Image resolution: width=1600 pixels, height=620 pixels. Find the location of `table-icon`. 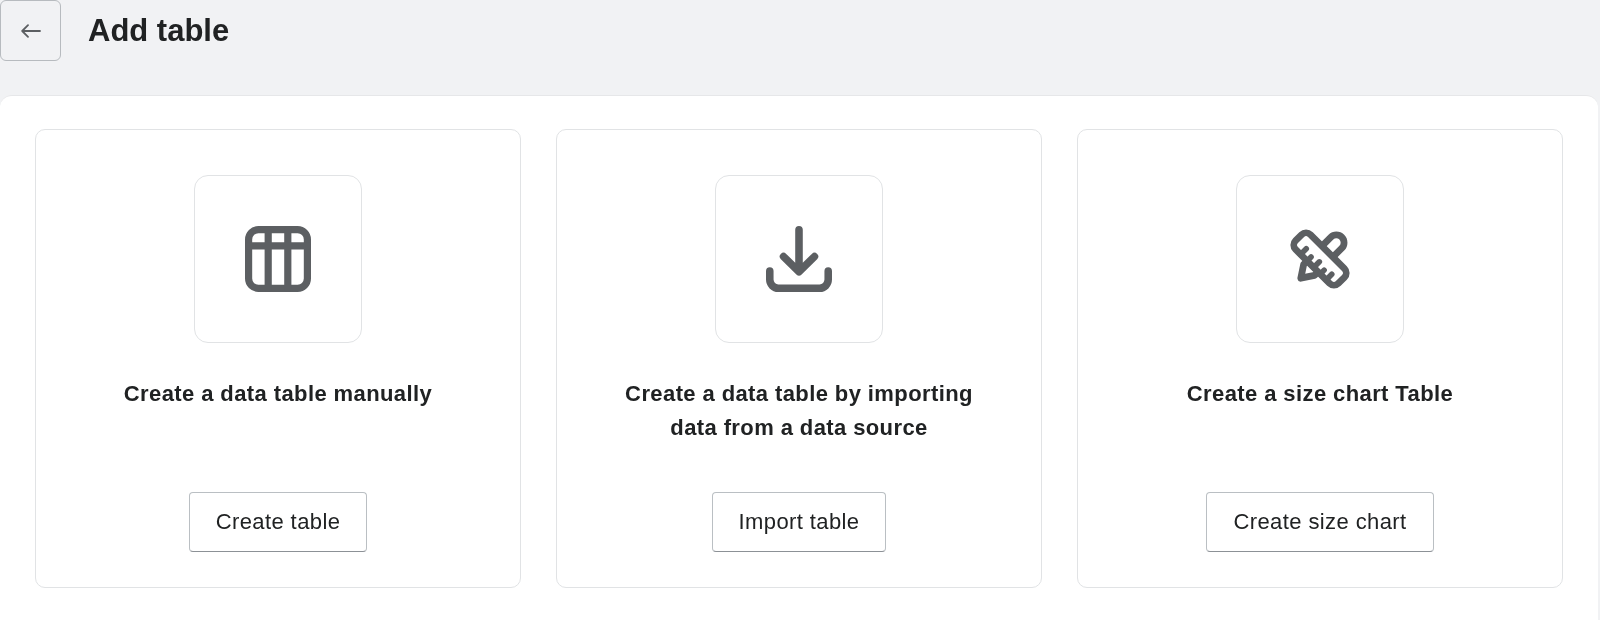

table-icon is located at coordinates (278, 259).